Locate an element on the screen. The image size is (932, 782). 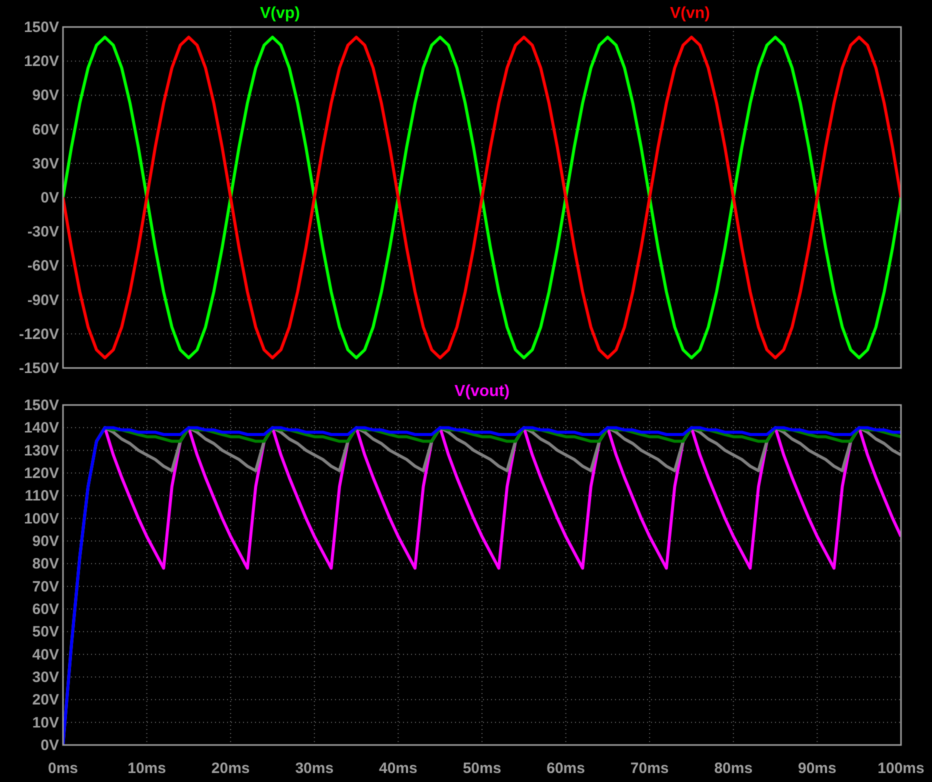
axis-label: 40V is located at coordinates (45, 655).